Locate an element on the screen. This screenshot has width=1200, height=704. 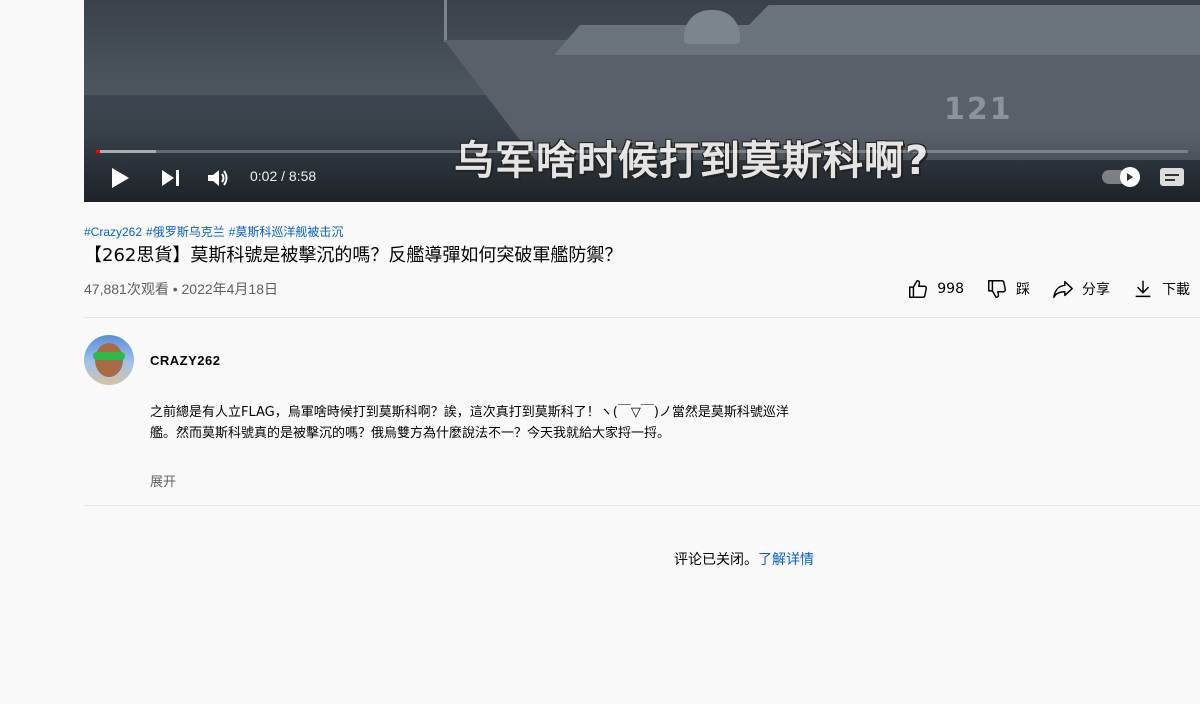
next-button is located at coordinates (171, 178).